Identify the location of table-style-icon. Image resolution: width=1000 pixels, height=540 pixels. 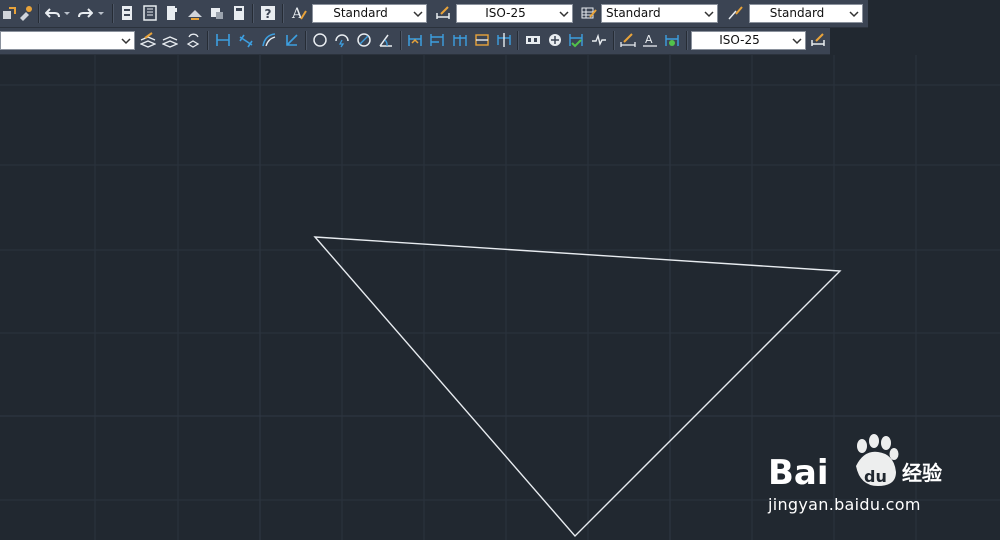
(589, 13).